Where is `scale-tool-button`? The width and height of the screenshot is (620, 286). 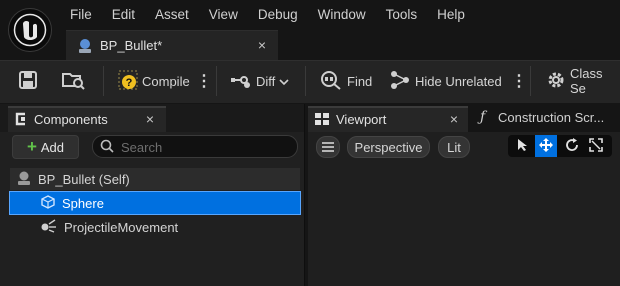
scale-tool-button is located at coordinates (596, 146).